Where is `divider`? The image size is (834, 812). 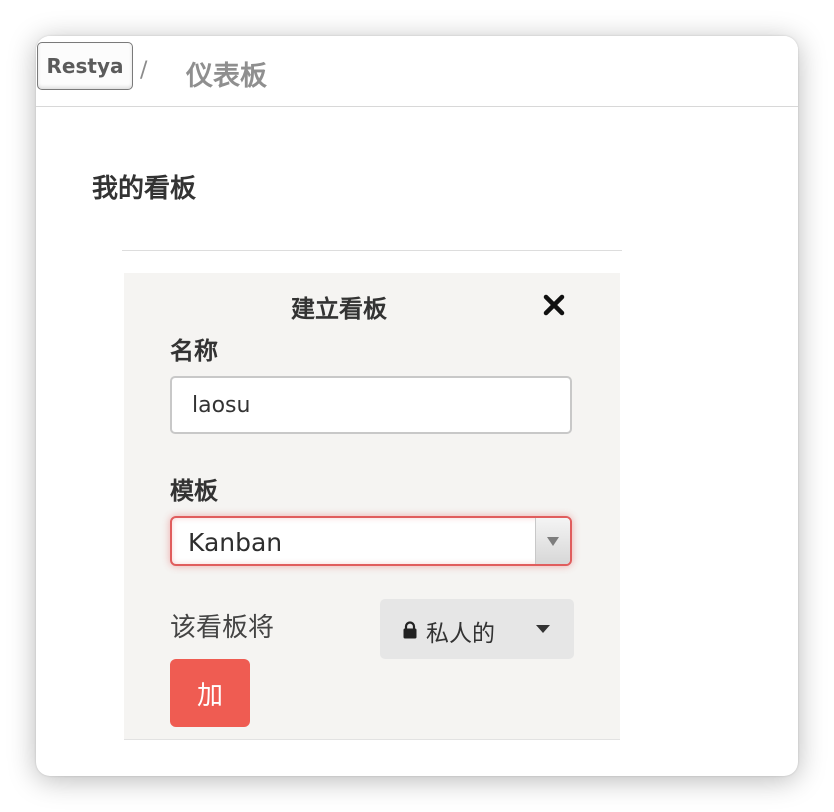
divider is located at coordinates (372, 250).